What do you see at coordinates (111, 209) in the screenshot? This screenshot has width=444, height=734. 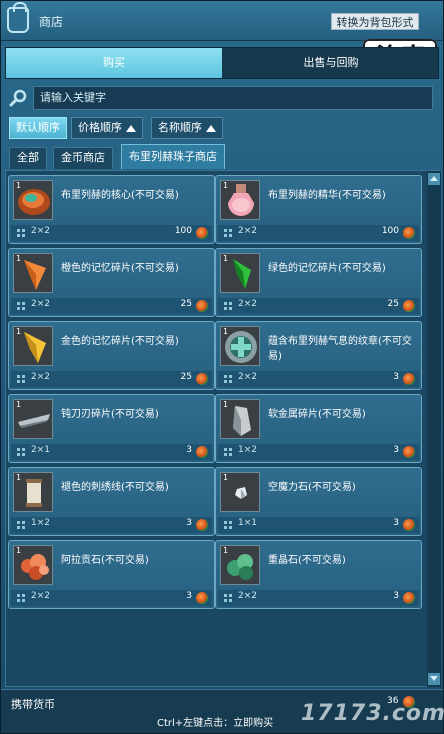 I see `item-card: 1 布里列赫的核心(不可交易) 2×2 100` at bounding box center [111, 209].